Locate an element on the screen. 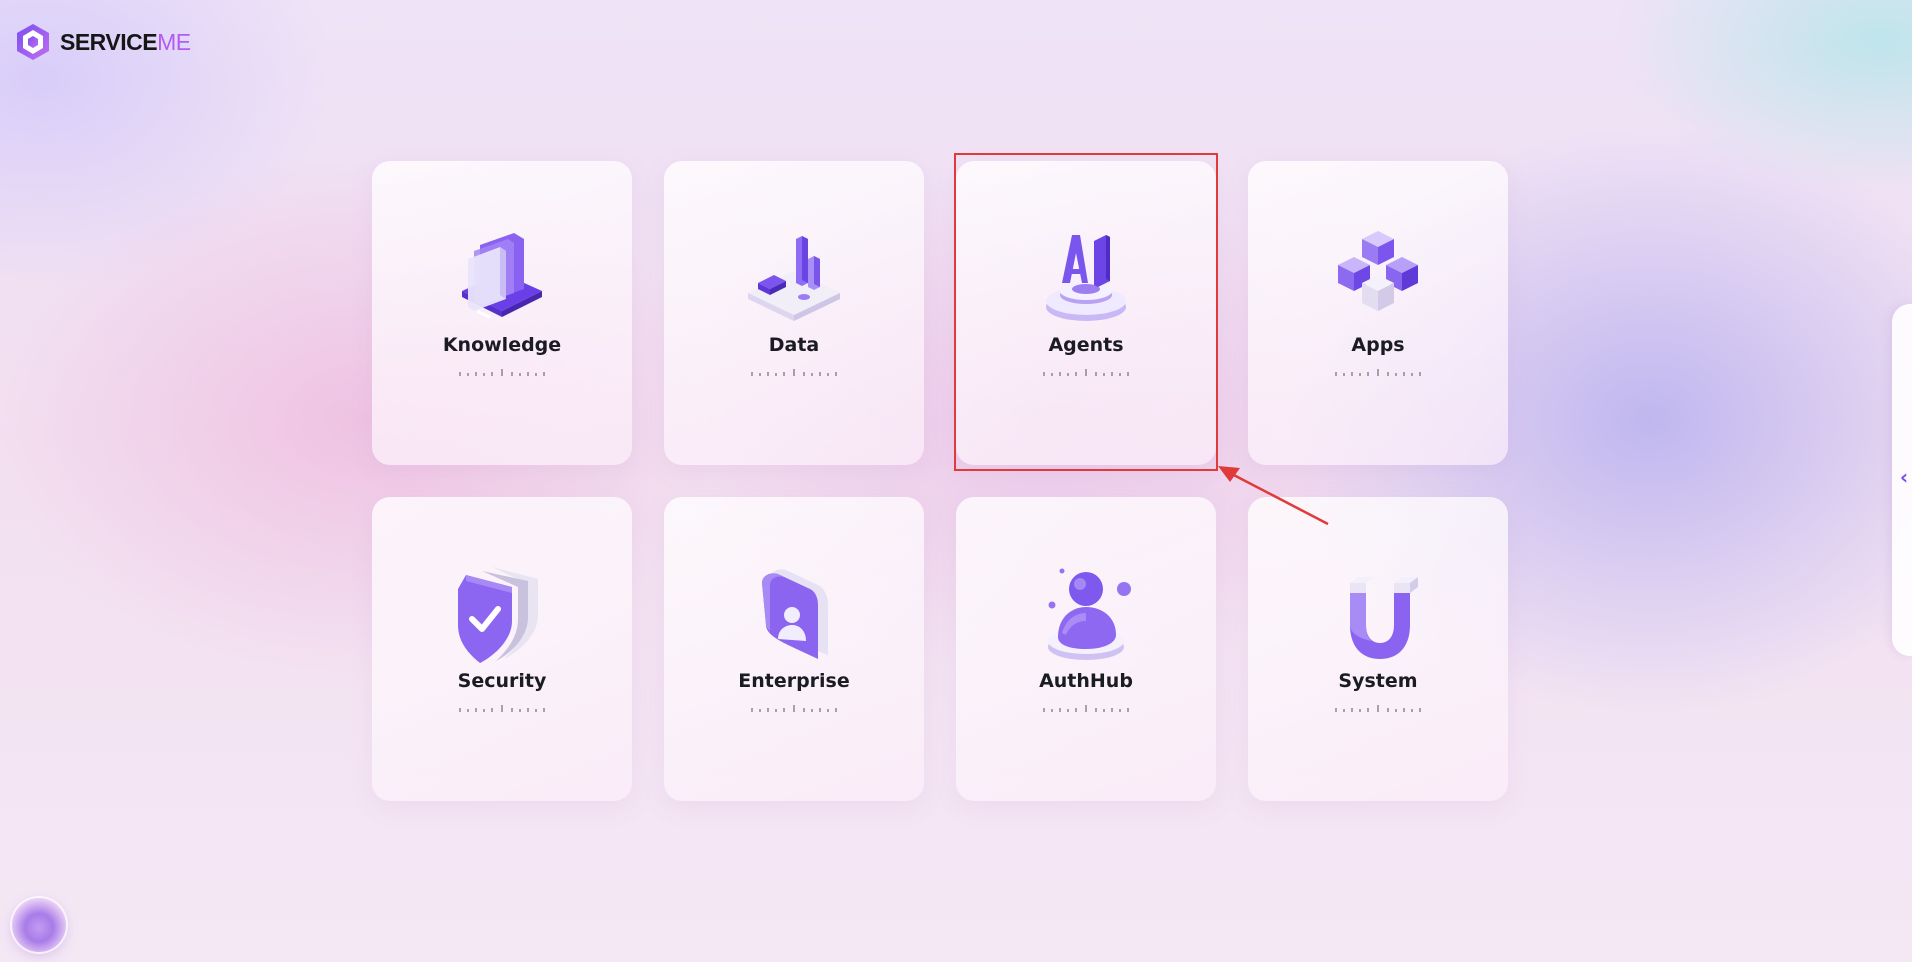 The width and height of the screenshot is (1912, 962). card-title: Security is located at coordinates (502, 681).